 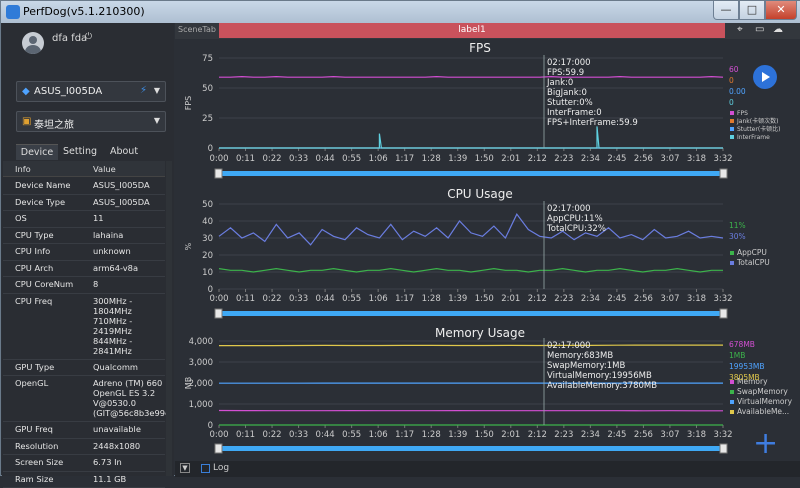 I want to click on table-row: GPU Freq unavailable, so click(x=84, y=430).